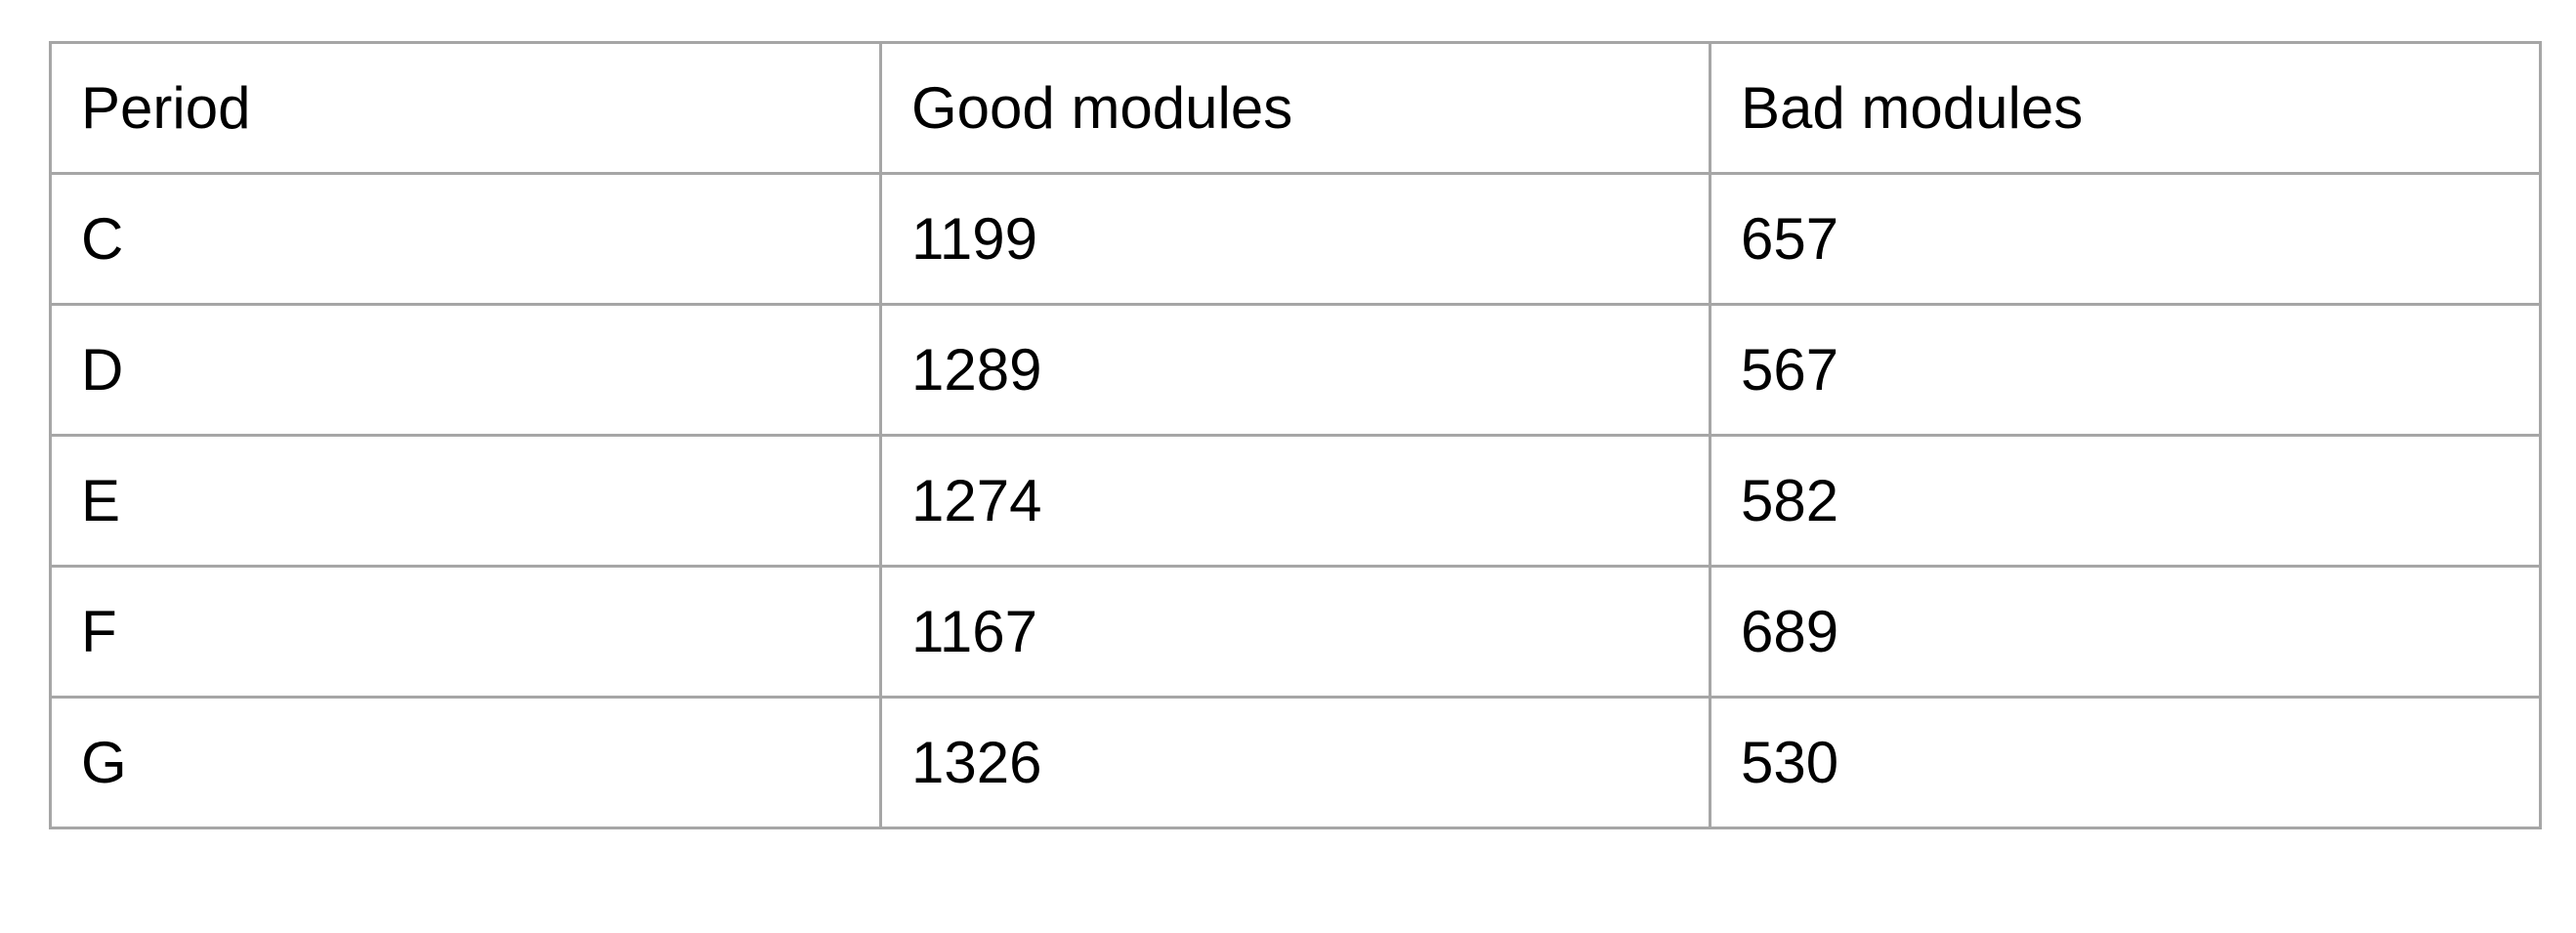  I want to click on cell-good-modules: 1326, so click(1295, 762).